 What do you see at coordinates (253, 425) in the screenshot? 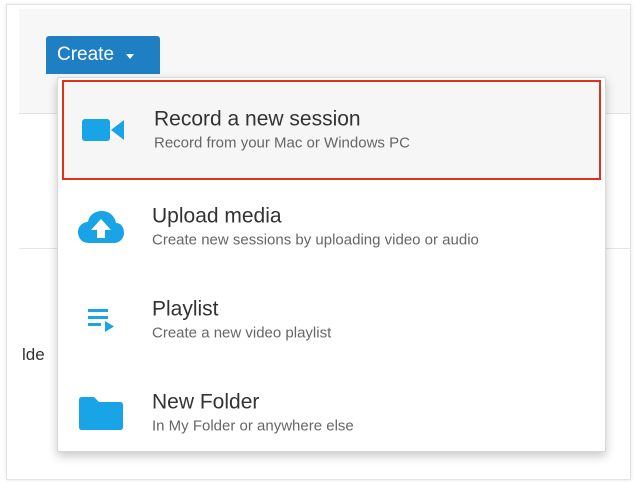
I see `menu-item-subtitle: In My Folder or anywhere else` at bounding box center [253, 425].